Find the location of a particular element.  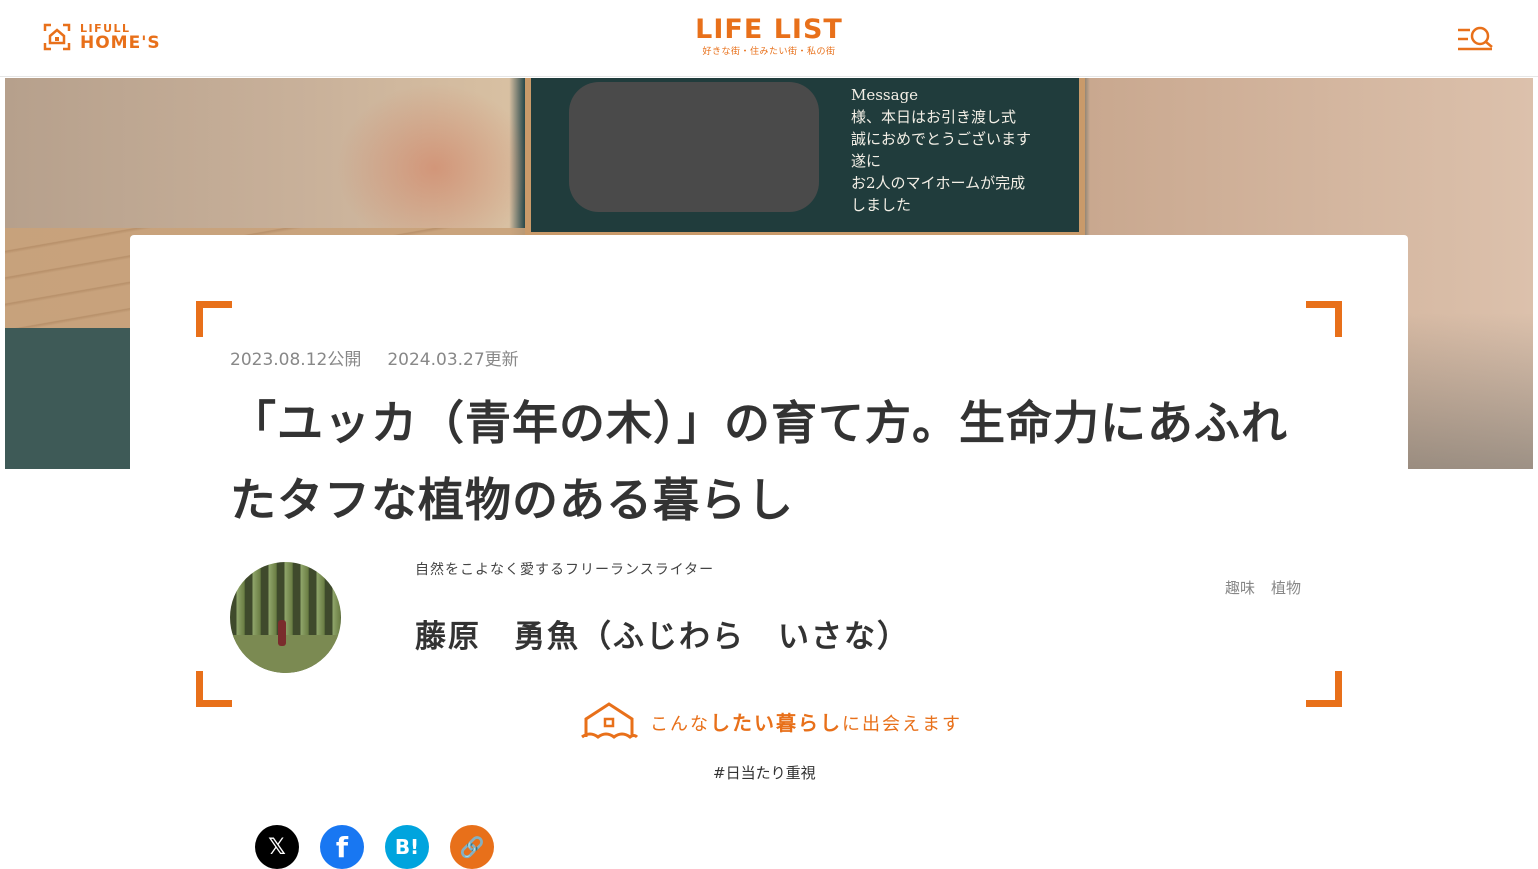

lifull-homes-logo: LIFULL HOME'S is located at coordinates (101, 37).